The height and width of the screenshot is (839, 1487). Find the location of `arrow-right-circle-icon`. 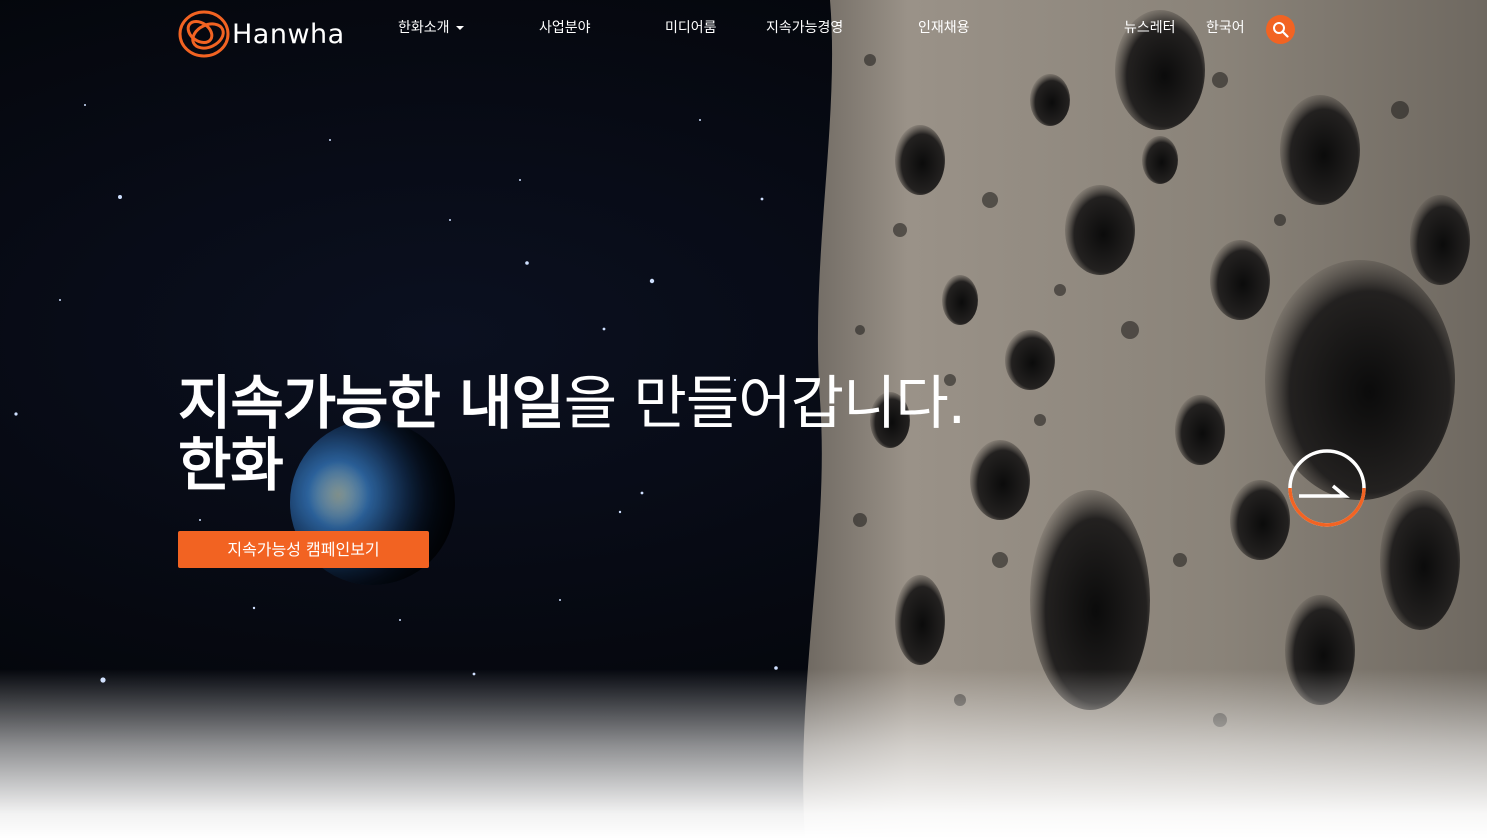

arrow-right-circle-icon is located at coordinates (1327, 488).